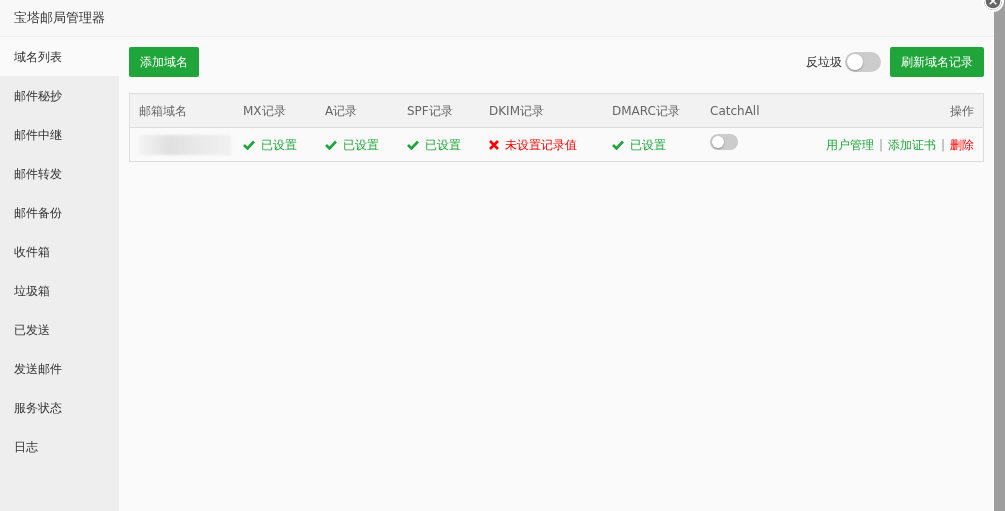 This screenshot has height=511, width=1005. Describe the element at coordinates (541, 145) in the screenshot. I see `record-status: 未设置记录值` at that location.